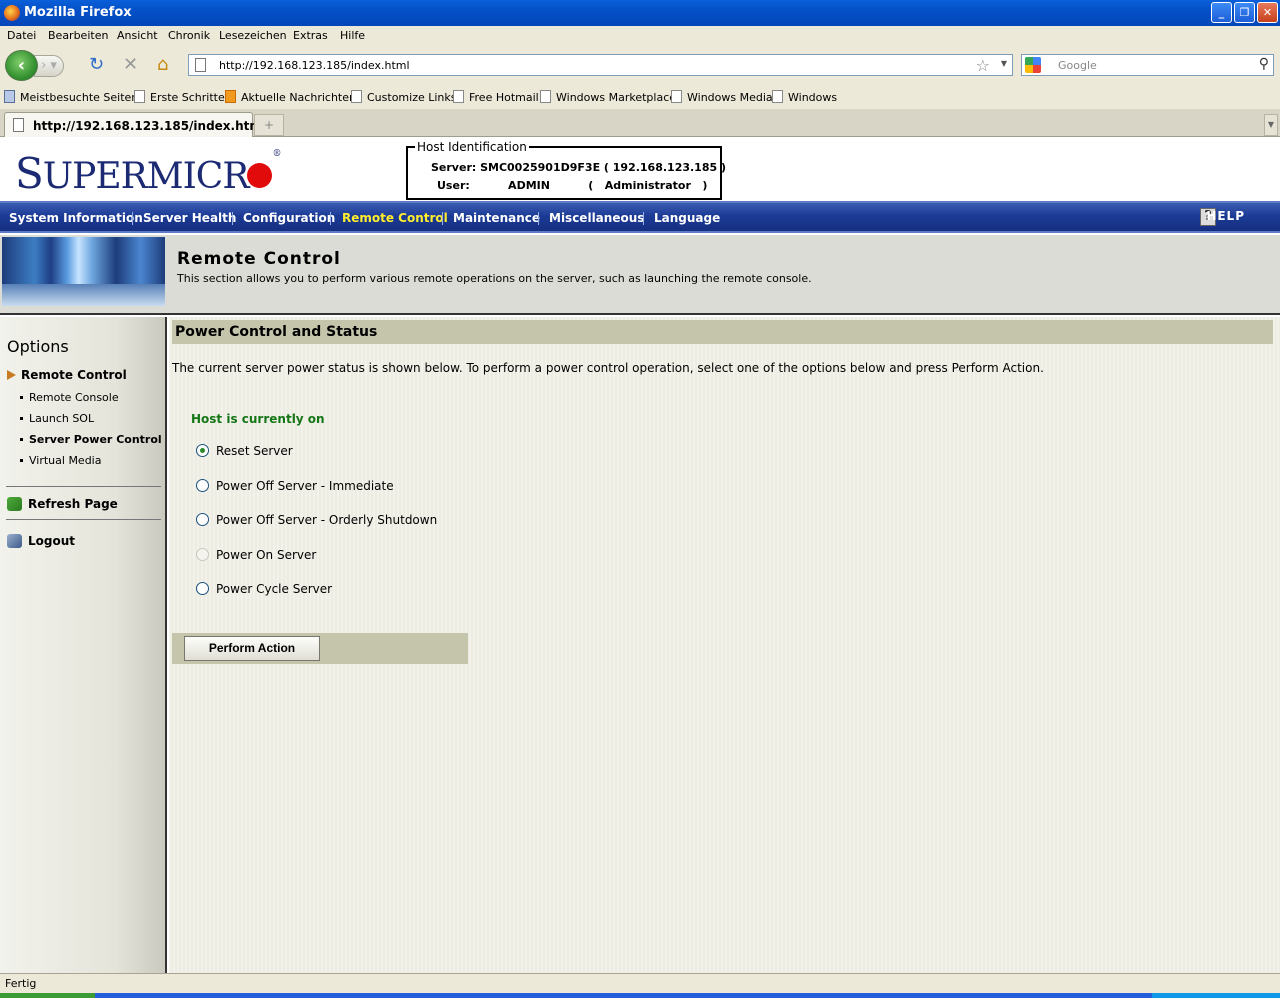  What do you see at coordinates (76, 218) in the screenshot?
I see `nav-system-information: System Information` at bounding box center [76, 218].